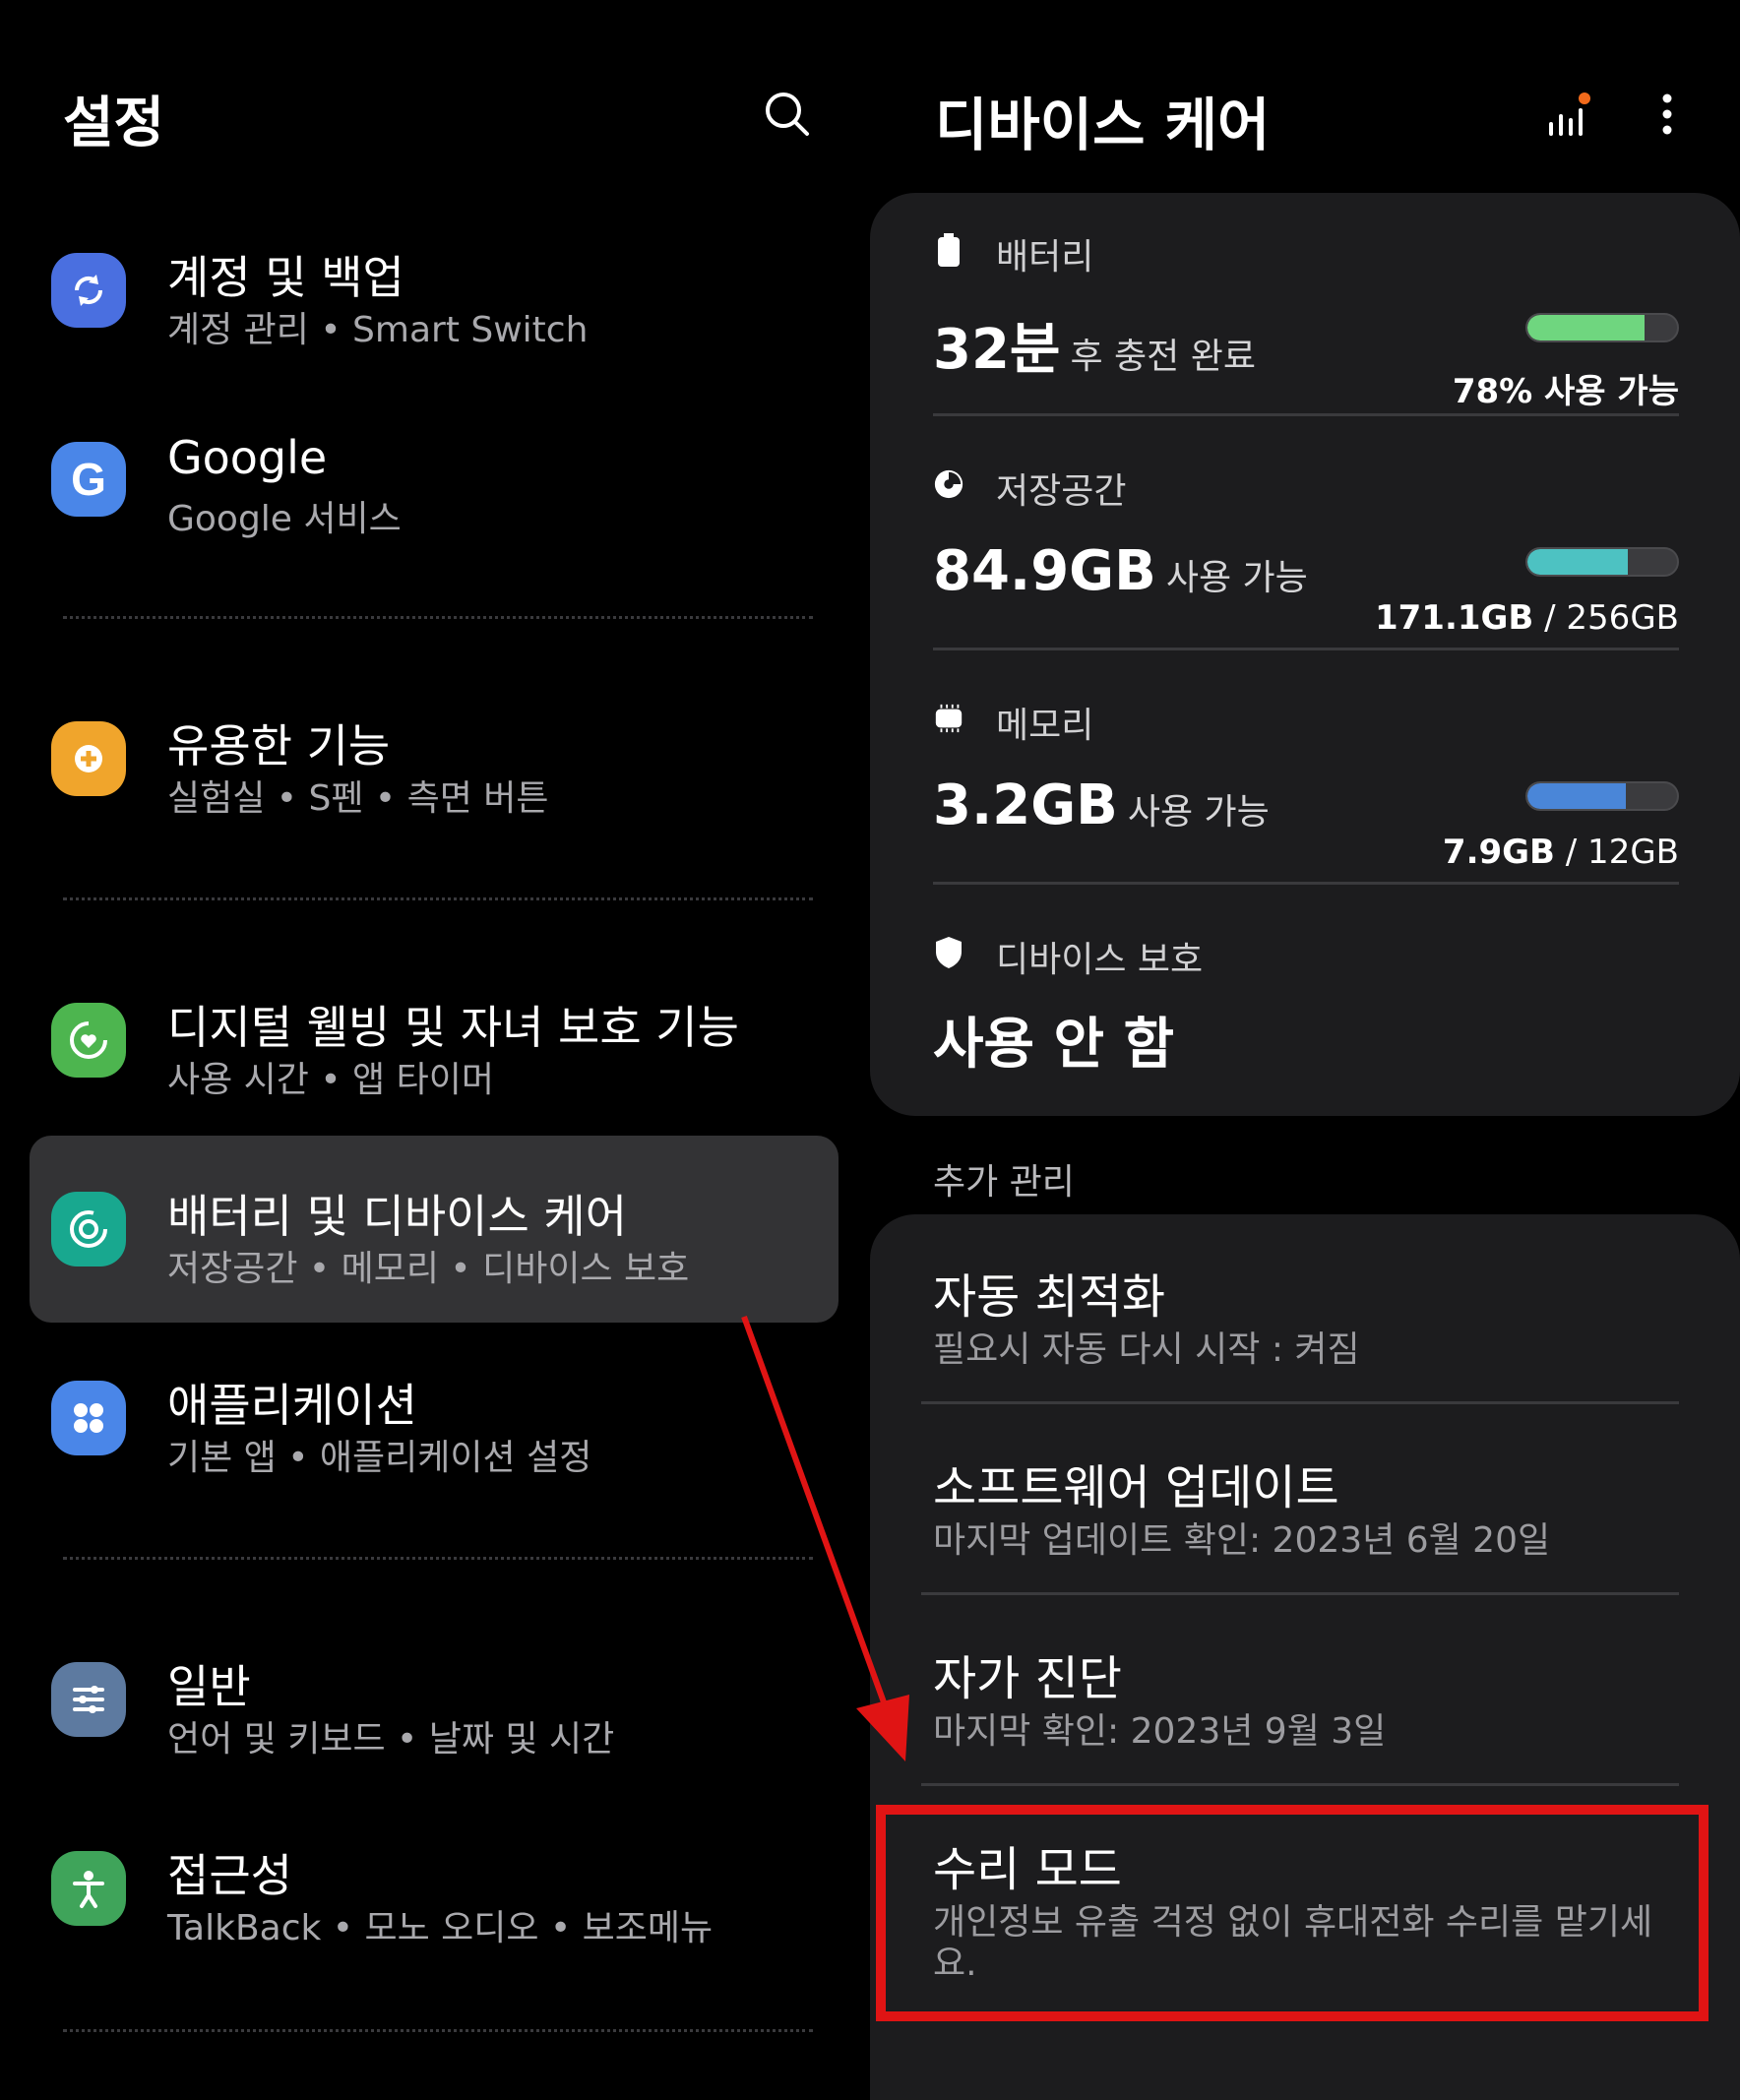 The image size is (1740, 2100). I want to click on extra-management-heading: 추가 관리, so click(1004, 1182).